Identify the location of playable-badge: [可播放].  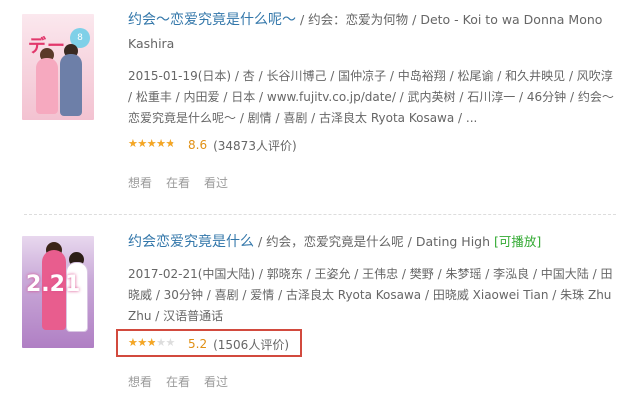
(517, 241).